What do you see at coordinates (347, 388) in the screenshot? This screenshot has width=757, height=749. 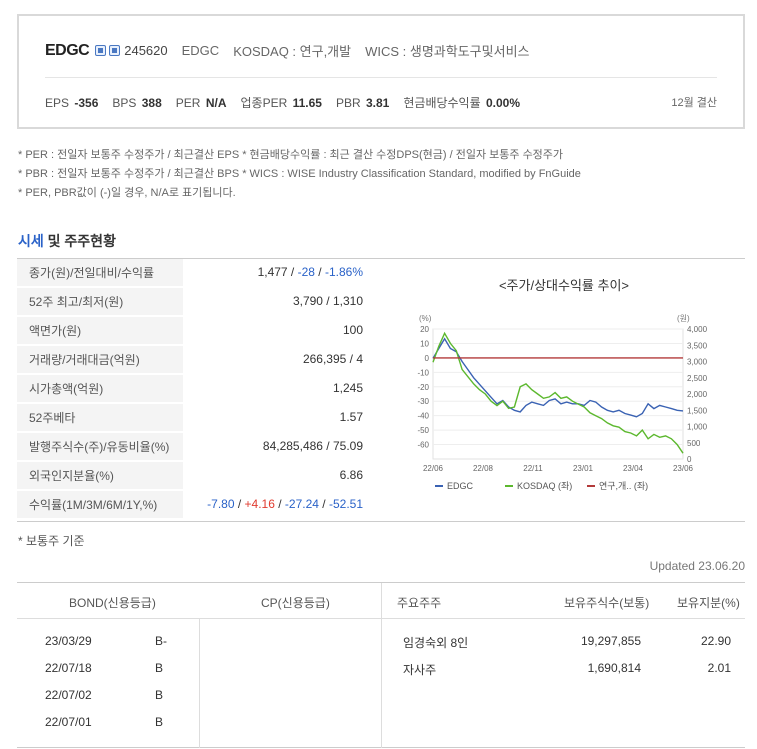 I see `info-value: 1,245` at bounding box center [347, 388].